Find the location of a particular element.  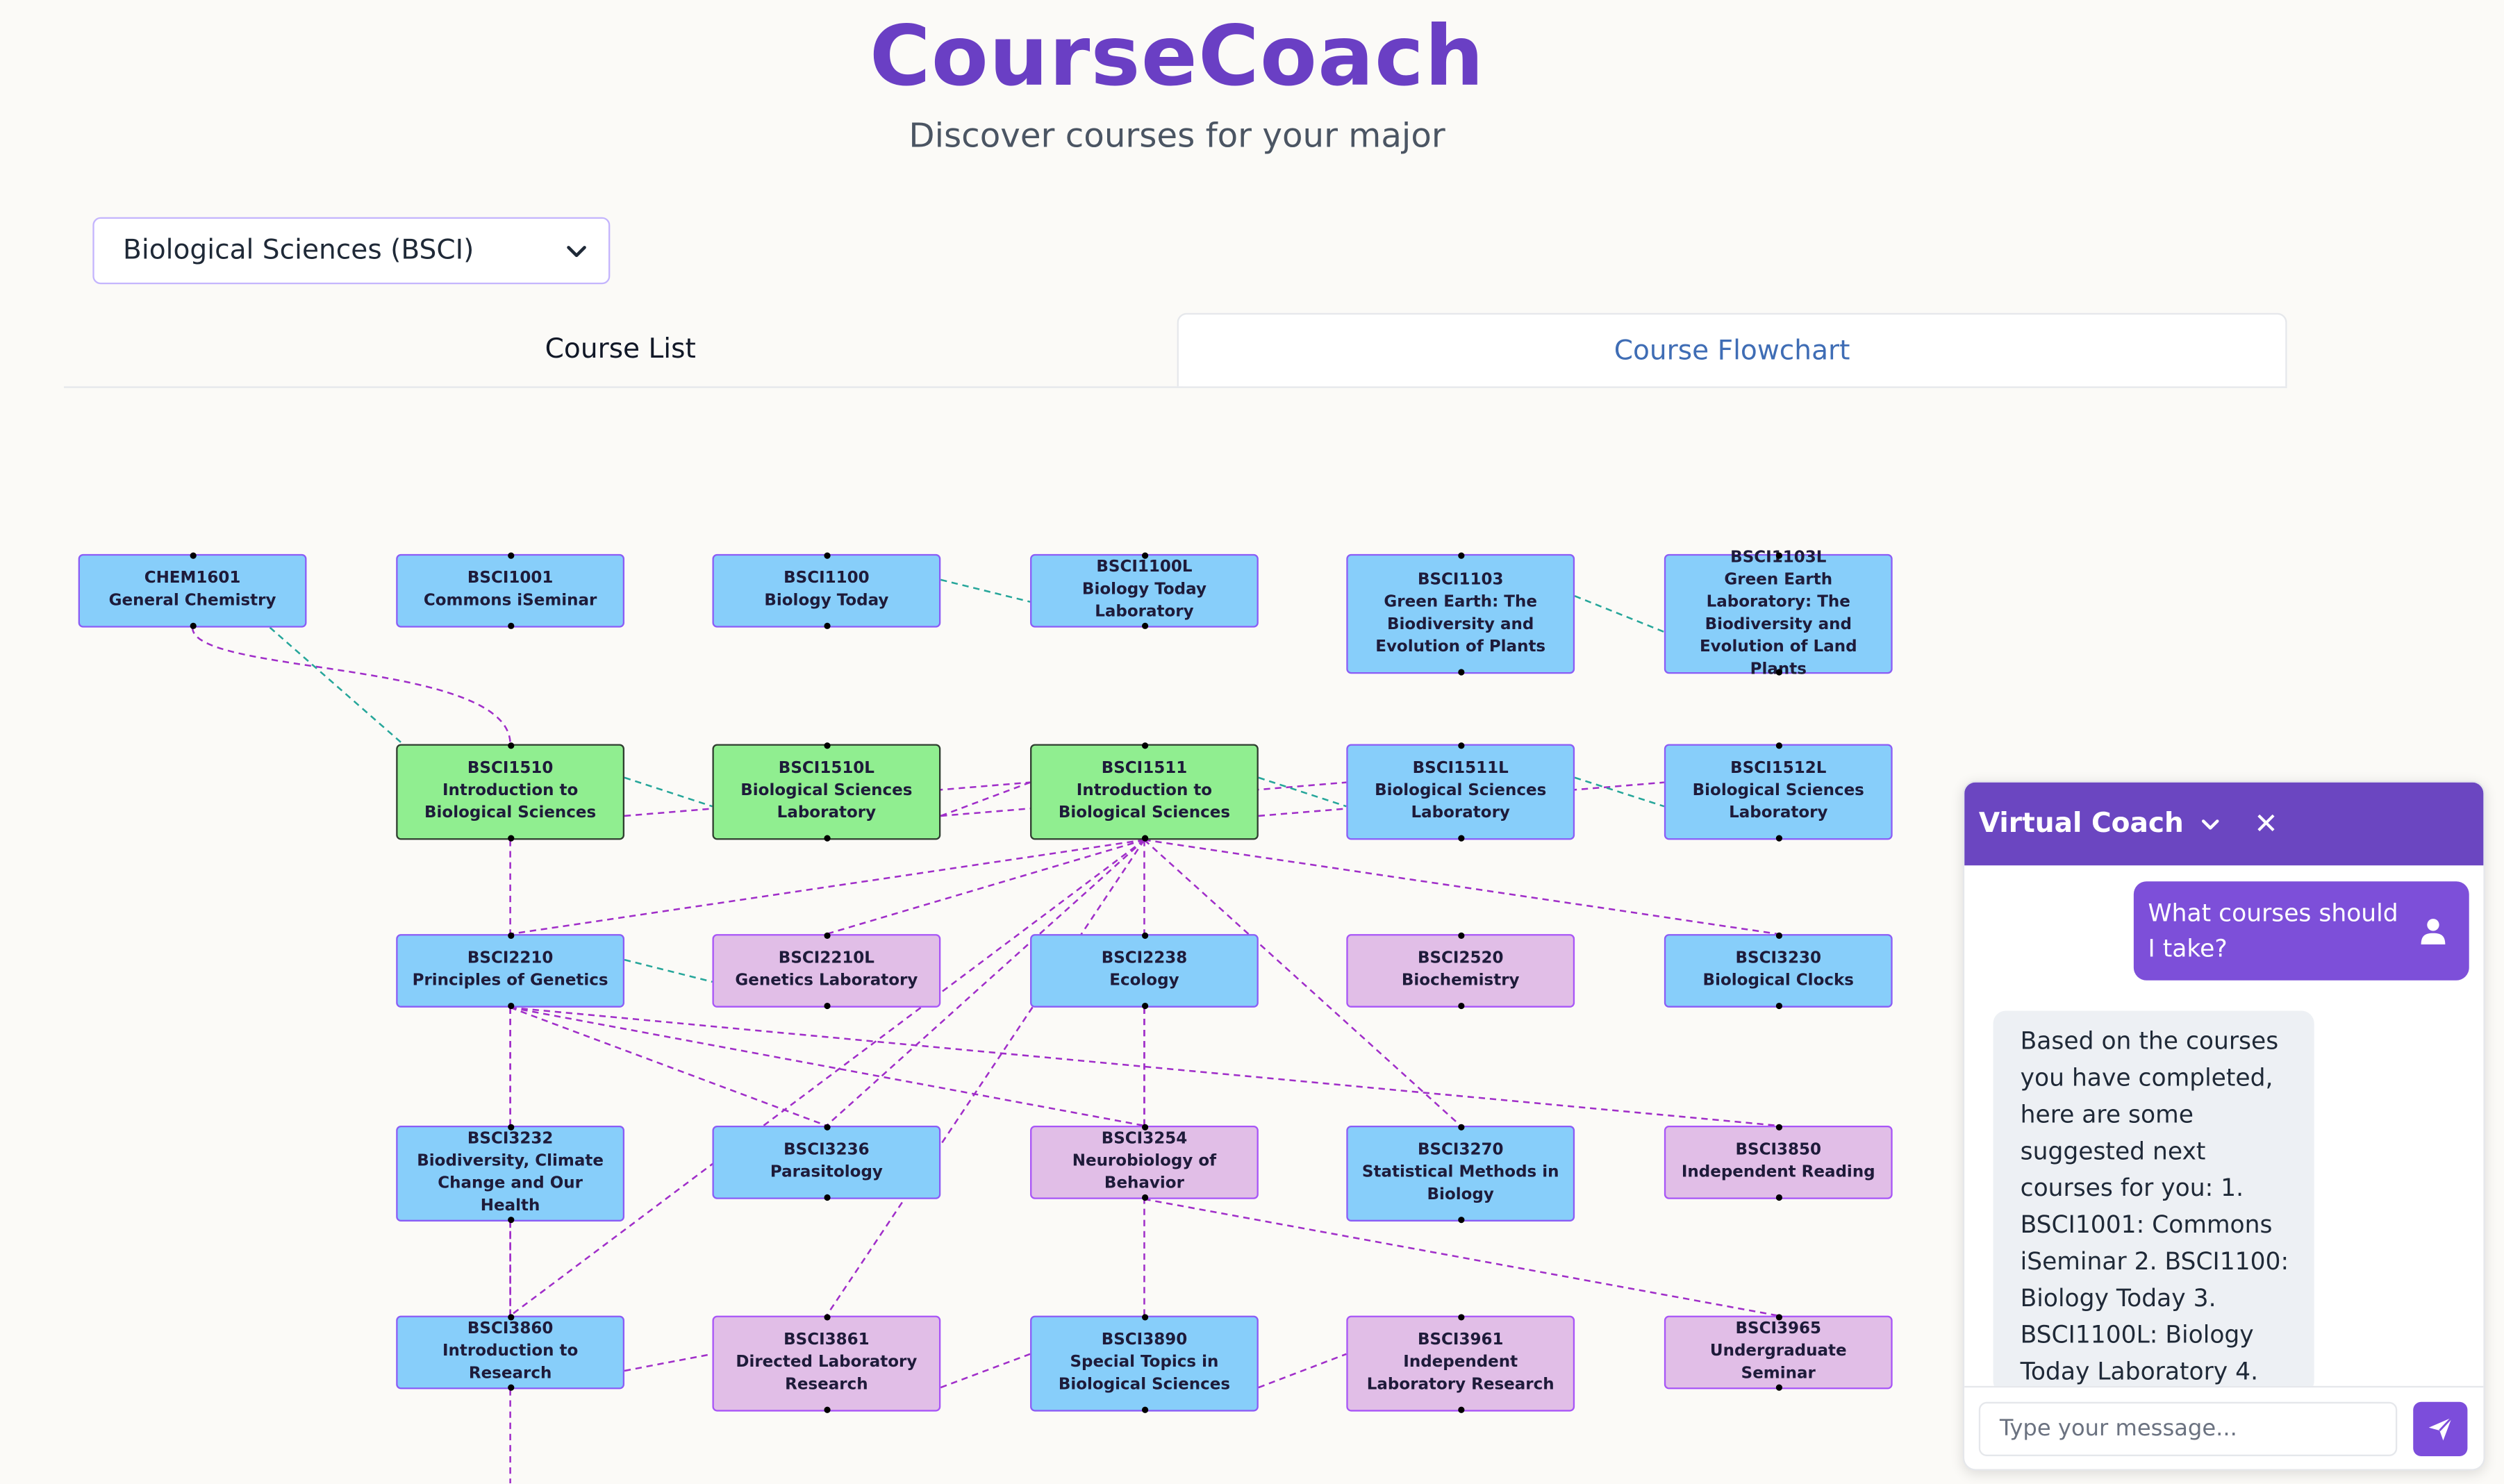

edge-bsci1100-bsci1100l is located at coordinates (985, 590).